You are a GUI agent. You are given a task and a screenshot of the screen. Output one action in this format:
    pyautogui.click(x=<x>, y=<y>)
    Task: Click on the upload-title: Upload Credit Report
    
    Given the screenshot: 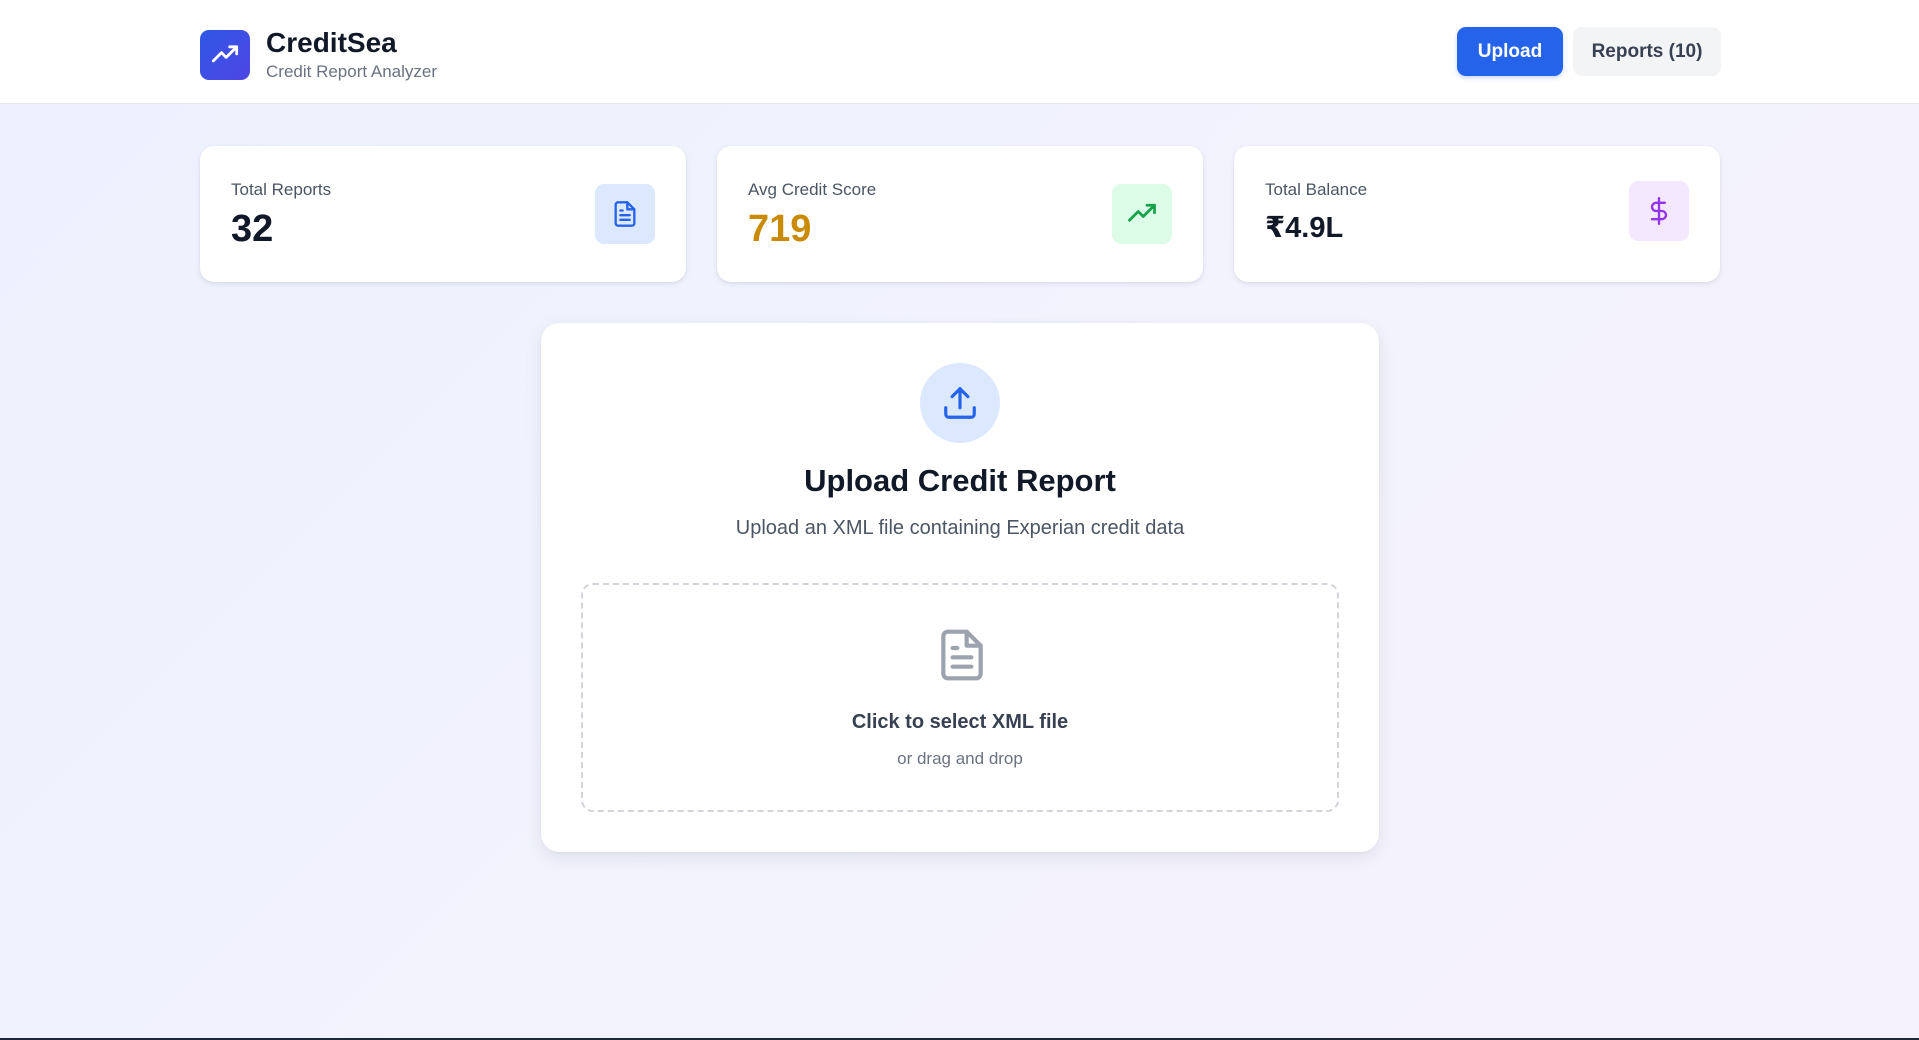 What is the action you would take?
    pyautogui.click(x=960, y=480)
    